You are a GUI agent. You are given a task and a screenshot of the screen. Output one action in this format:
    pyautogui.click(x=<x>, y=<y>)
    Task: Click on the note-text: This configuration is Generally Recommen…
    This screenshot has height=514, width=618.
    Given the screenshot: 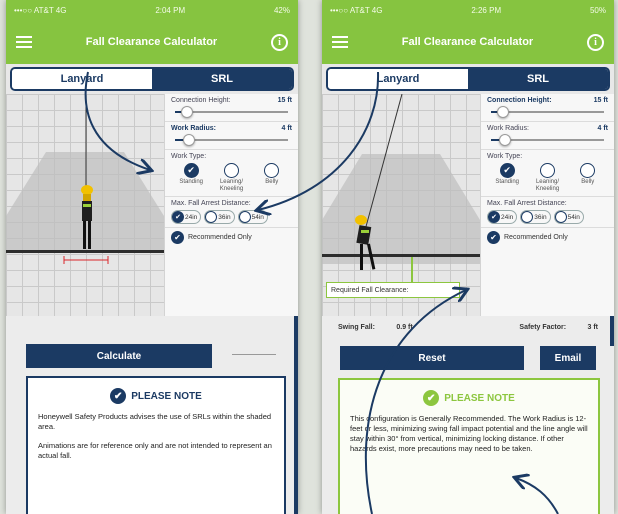 What is the action you would take?
    pyautogui.click(x=469, y=433)
    